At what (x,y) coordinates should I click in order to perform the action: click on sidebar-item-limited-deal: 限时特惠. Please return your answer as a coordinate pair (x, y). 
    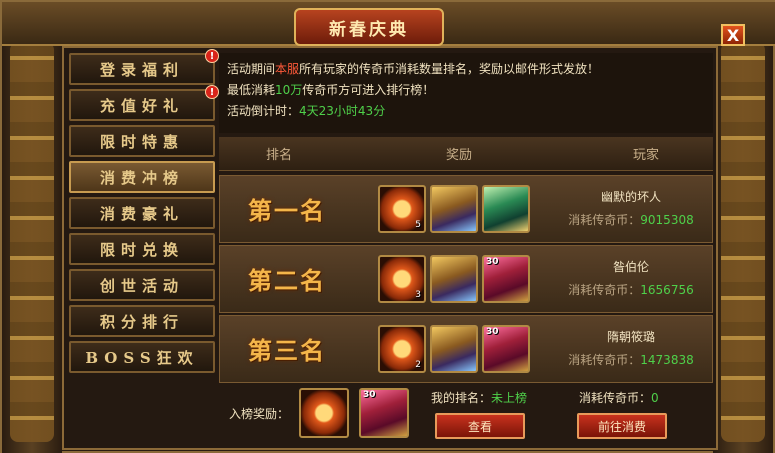
    Looking at the image, I should click on (142, 141).